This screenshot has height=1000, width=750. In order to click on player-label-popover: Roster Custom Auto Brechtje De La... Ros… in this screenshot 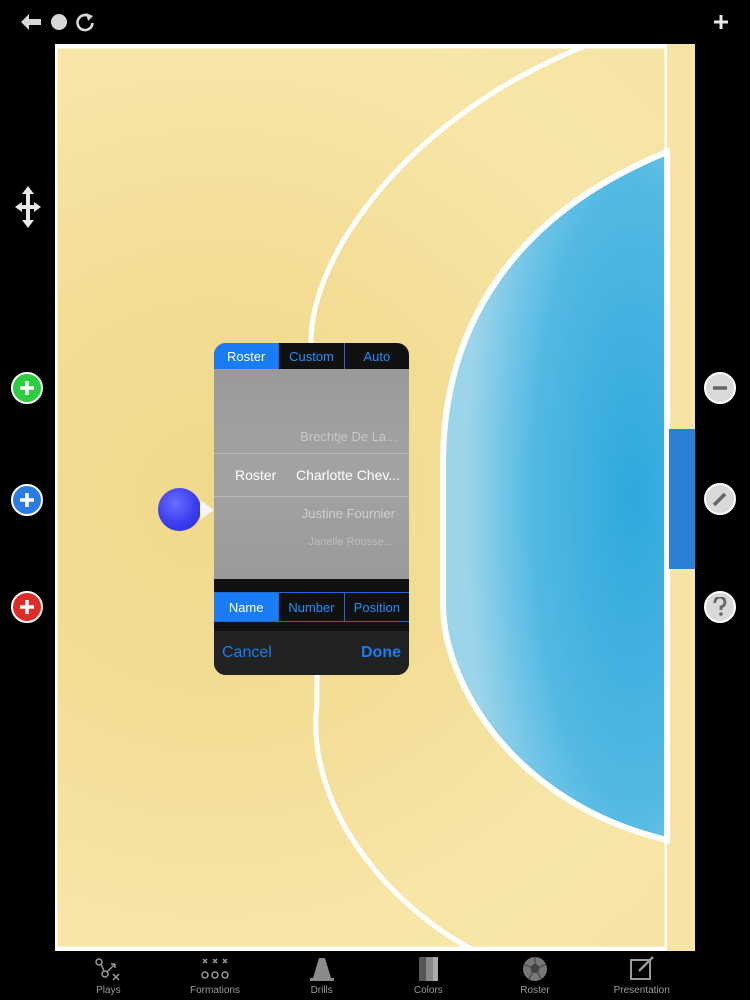, I will do `click(311, 509)`.